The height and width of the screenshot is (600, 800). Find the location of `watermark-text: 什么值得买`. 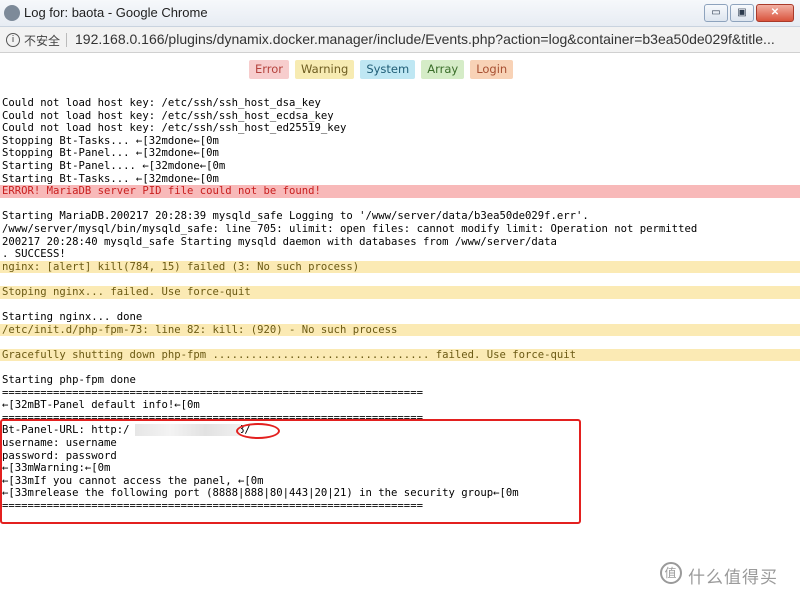

watermark-text: 什么值得买 is located at coordinates (733, 578).